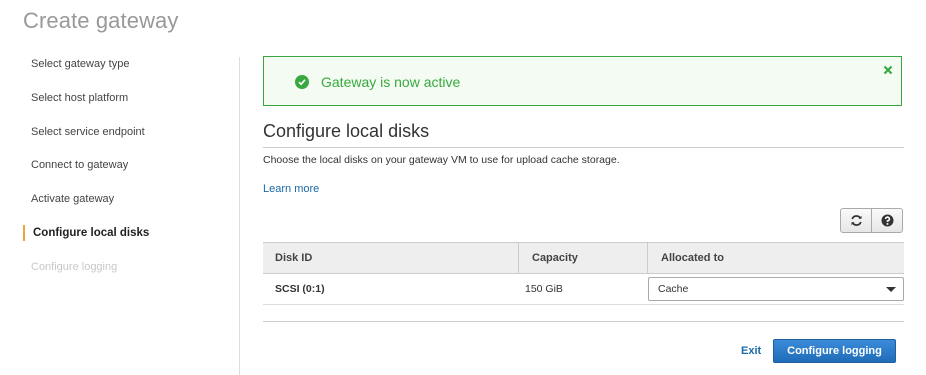 This screenshot has height=375, width=926. What do you see at coordinates (775, 258) in the screenshot?
I see `column-header-allocated-to: Allocated to` at bounding box center [775, 258].